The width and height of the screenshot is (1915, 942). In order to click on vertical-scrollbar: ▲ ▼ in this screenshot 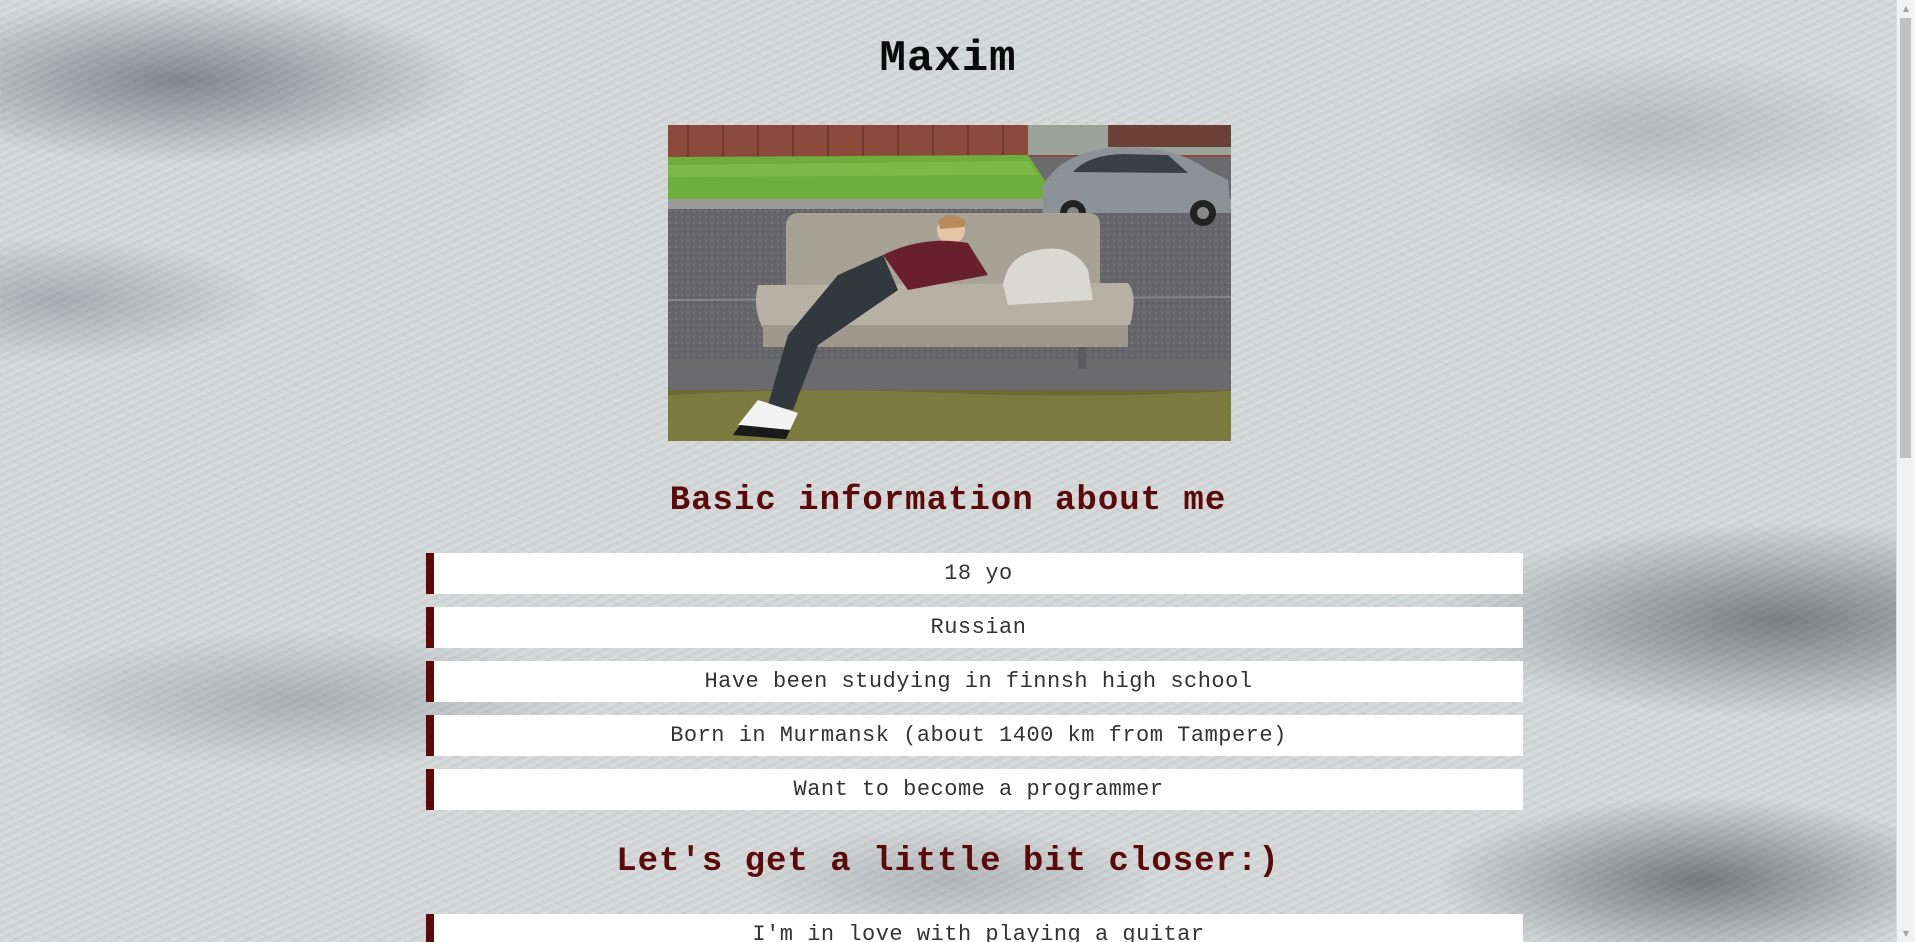, I will do `click(1905, 471)`.